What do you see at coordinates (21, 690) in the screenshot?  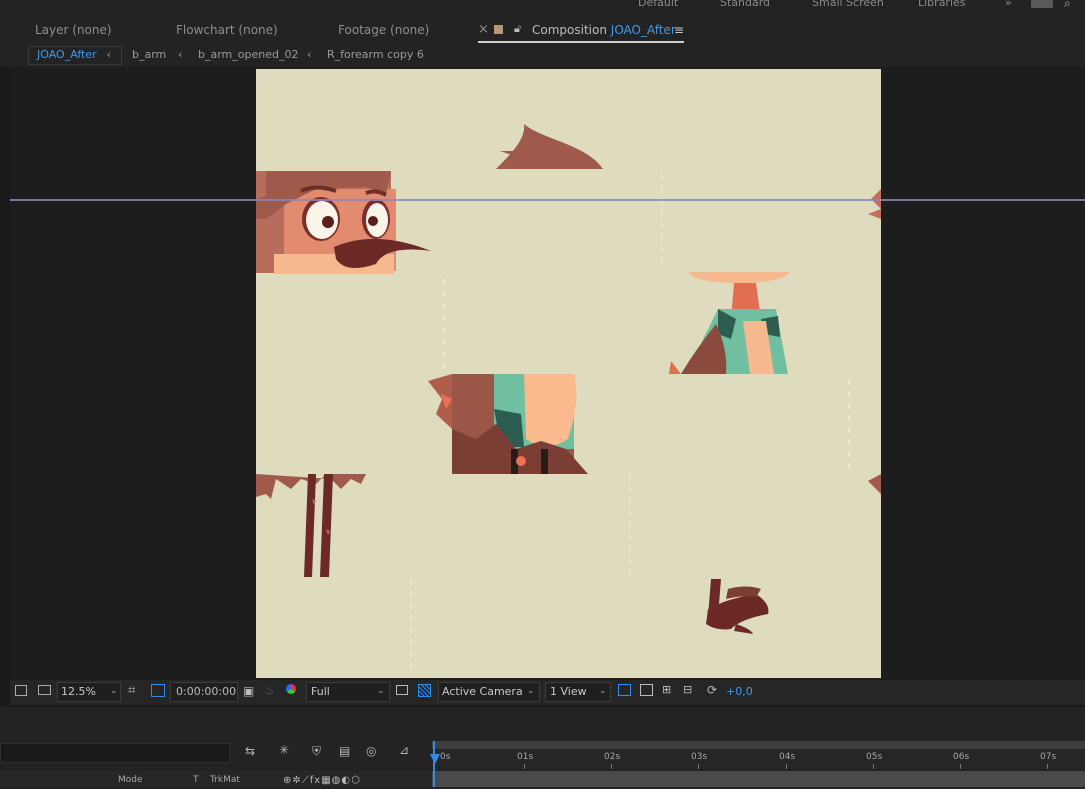 I see `always-preview-icon` at bounding box center [21, 690].